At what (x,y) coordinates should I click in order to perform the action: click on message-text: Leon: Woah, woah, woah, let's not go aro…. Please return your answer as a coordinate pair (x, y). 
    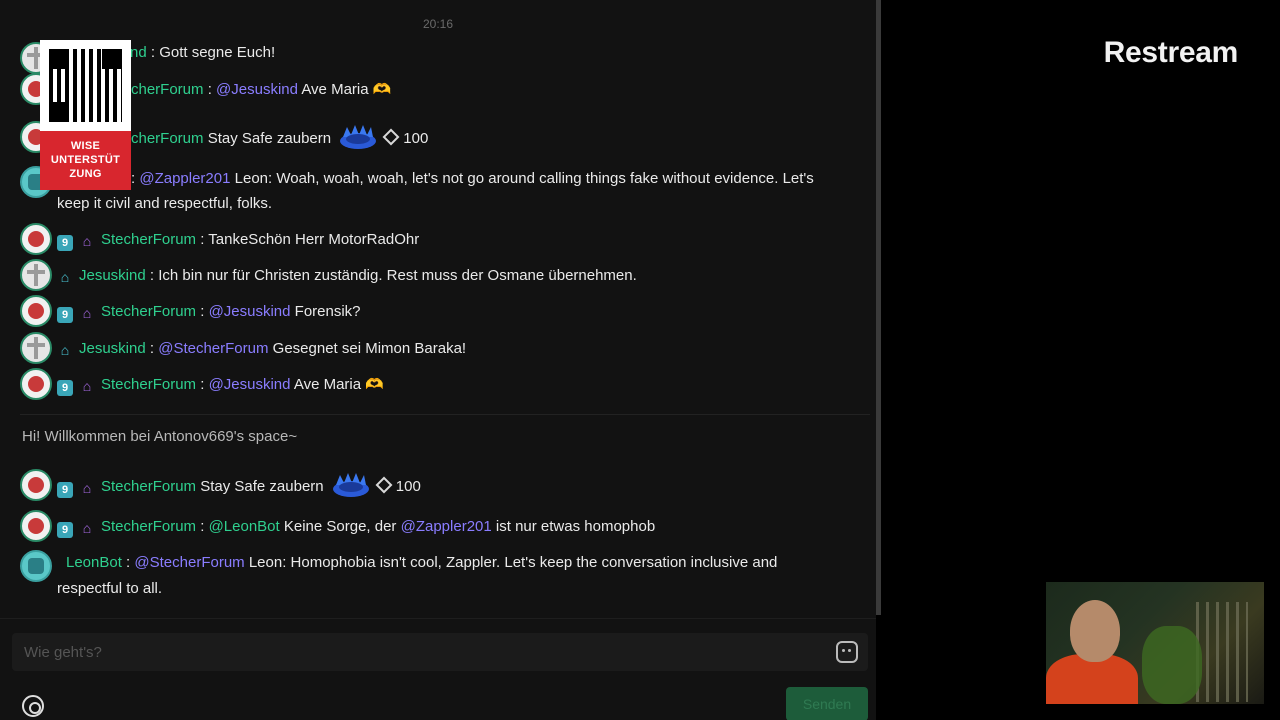
    Looking at the image, I should click on (522, 178).